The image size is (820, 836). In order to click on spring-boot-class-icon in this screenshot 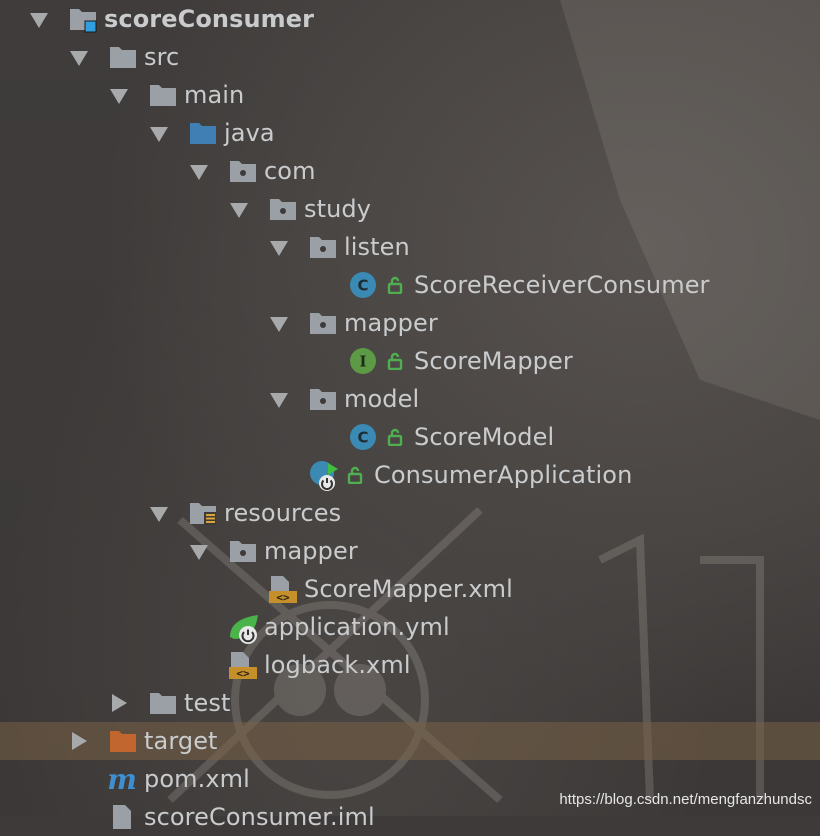, I will do `click(323, 475)`.